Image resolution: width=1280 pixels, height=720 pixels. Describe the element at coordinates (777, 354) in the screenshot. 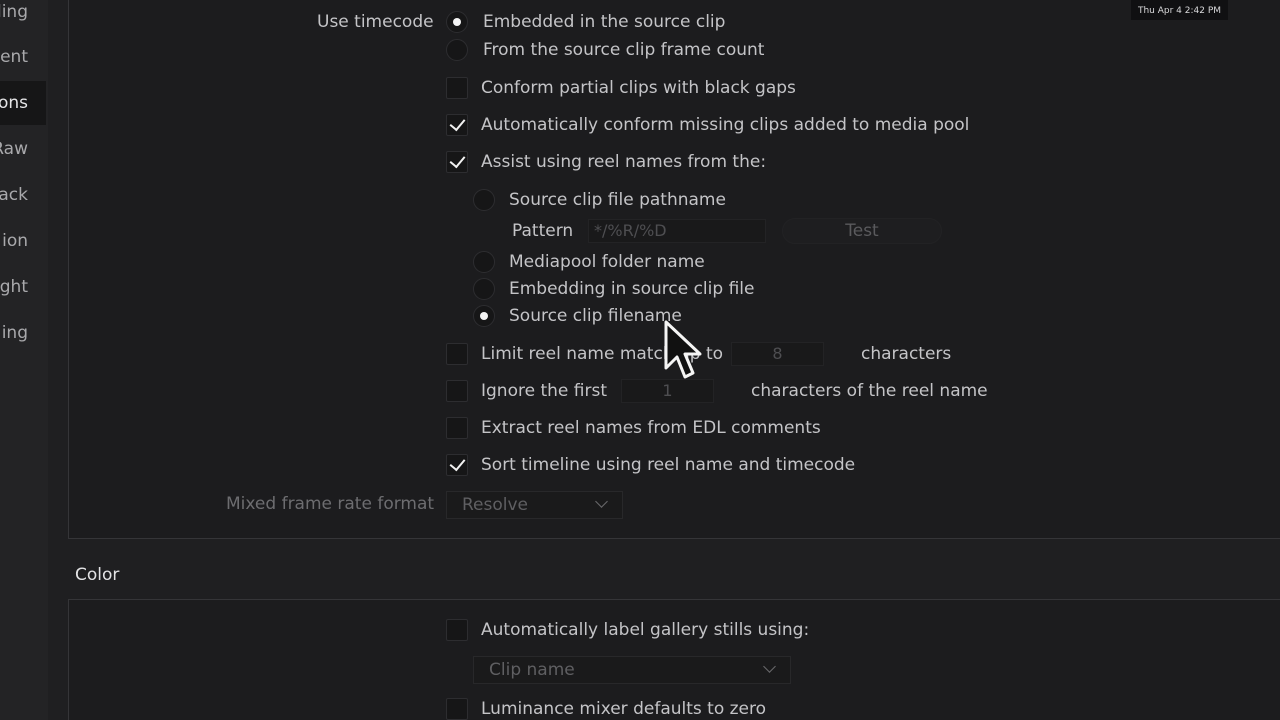

I see `limit-reel-input: 8` at that location.